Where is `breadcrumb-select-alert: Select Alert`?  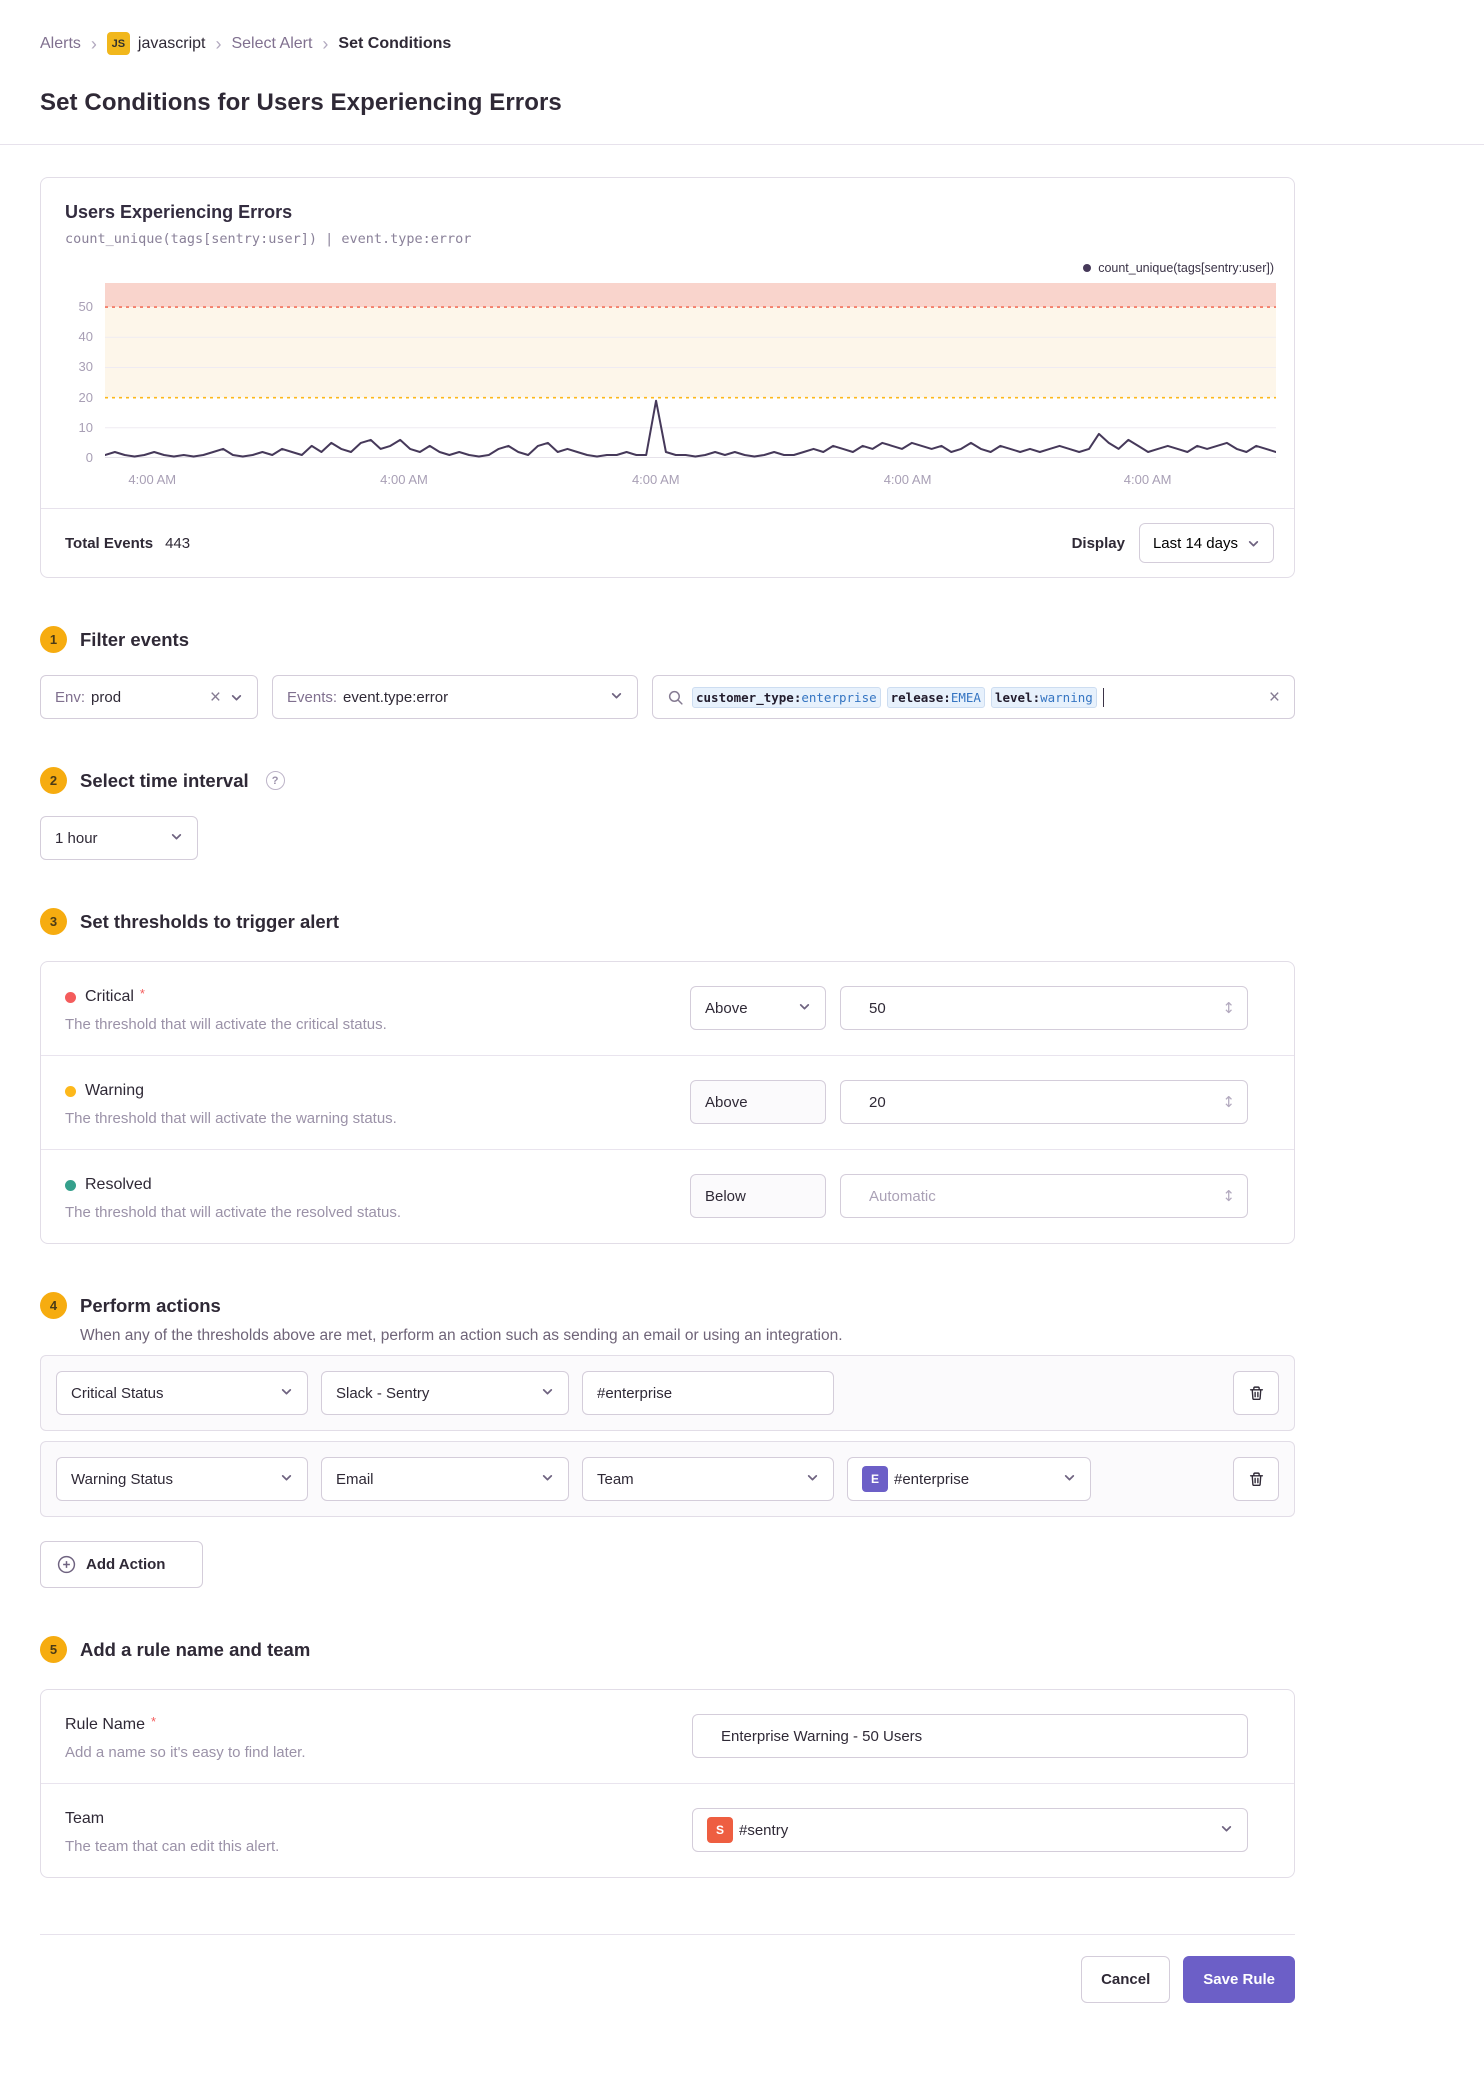 breadcrumb-select-alert: Select Alert is located at coordinates (271, 44).